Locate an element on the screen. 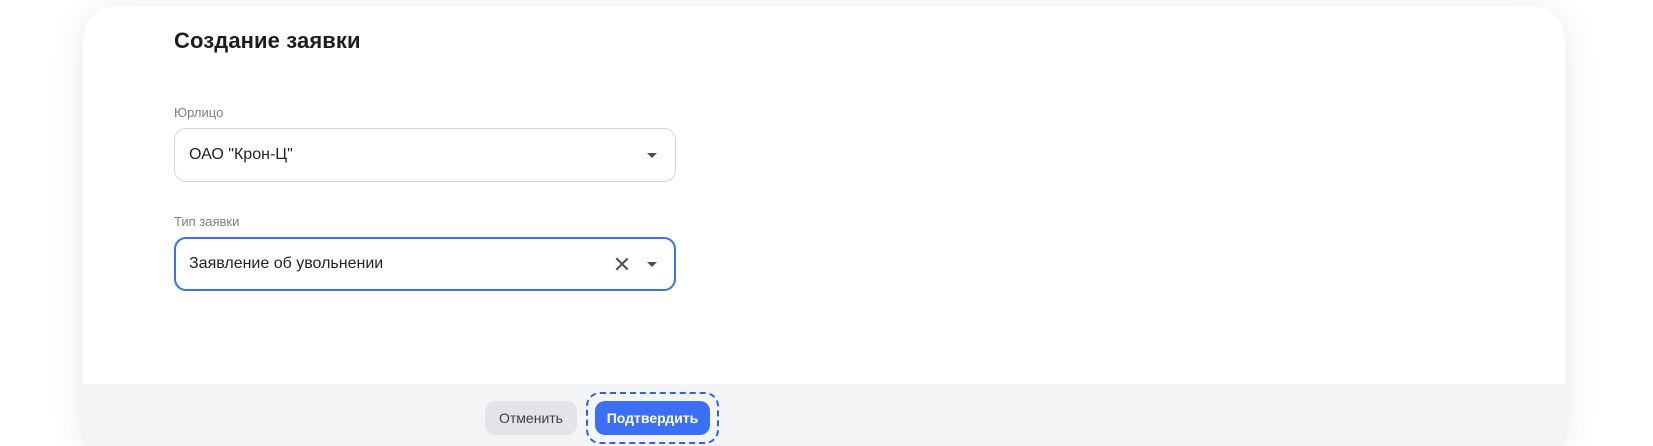 The height and width of the screenshot is (446, 1653). request-type-value: Заявление об увольнении is located at coordinates (286, 263).